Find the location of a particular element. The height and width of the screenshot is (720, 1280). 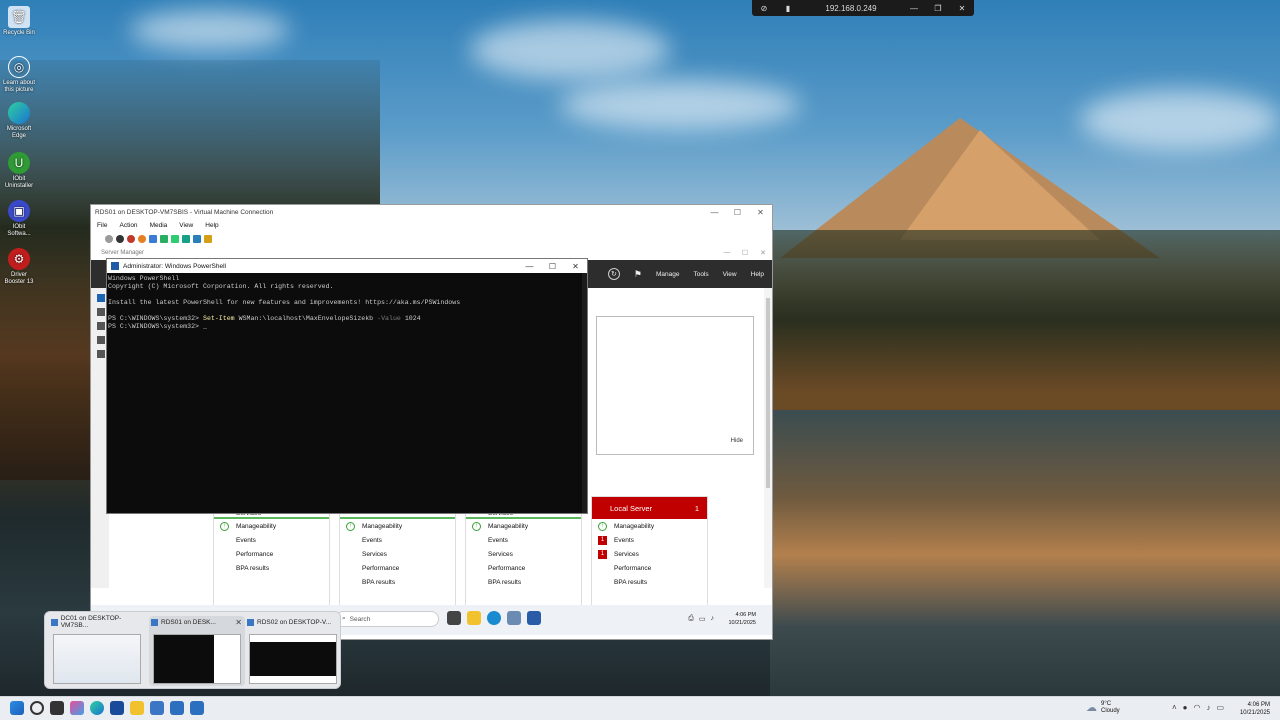

checkpoint-icon is located at coordinates (175, 239).